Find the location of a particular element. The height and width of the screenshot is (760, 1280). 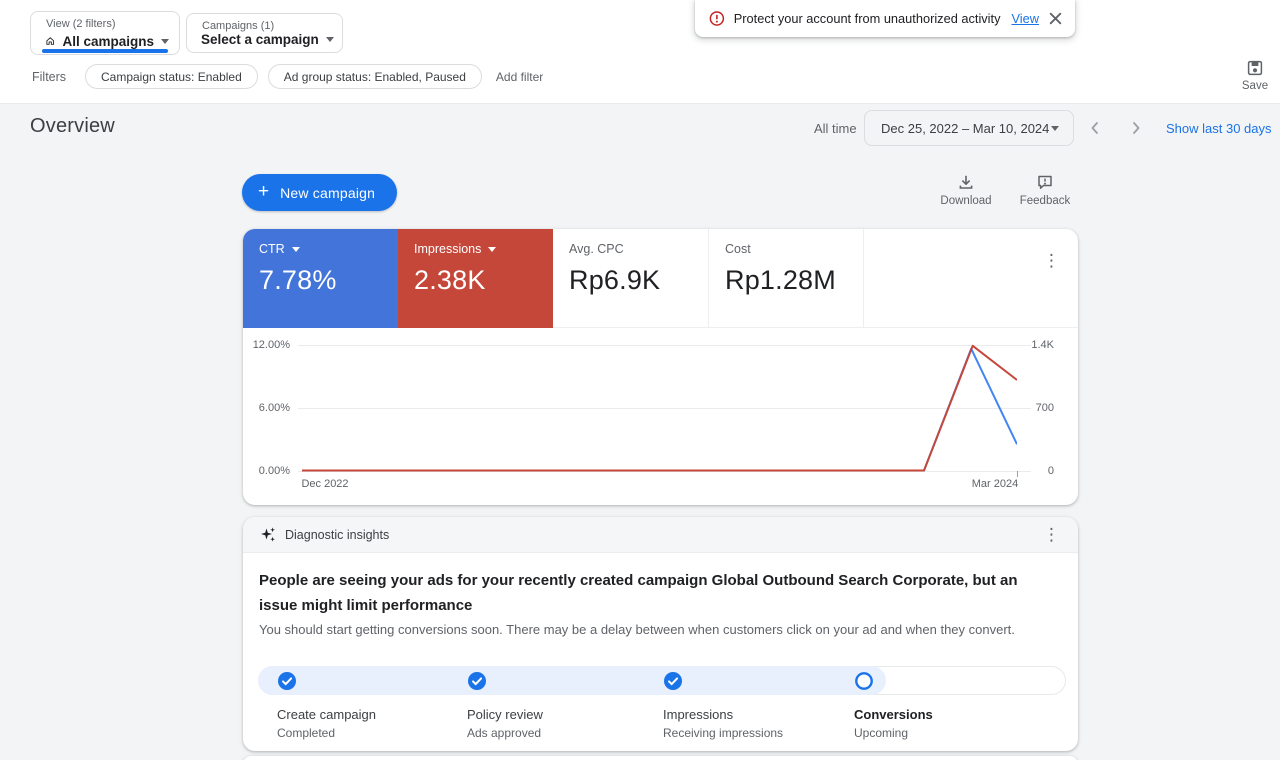

right-axis-tick-700: 700 is located at coordinates (1044, 408).